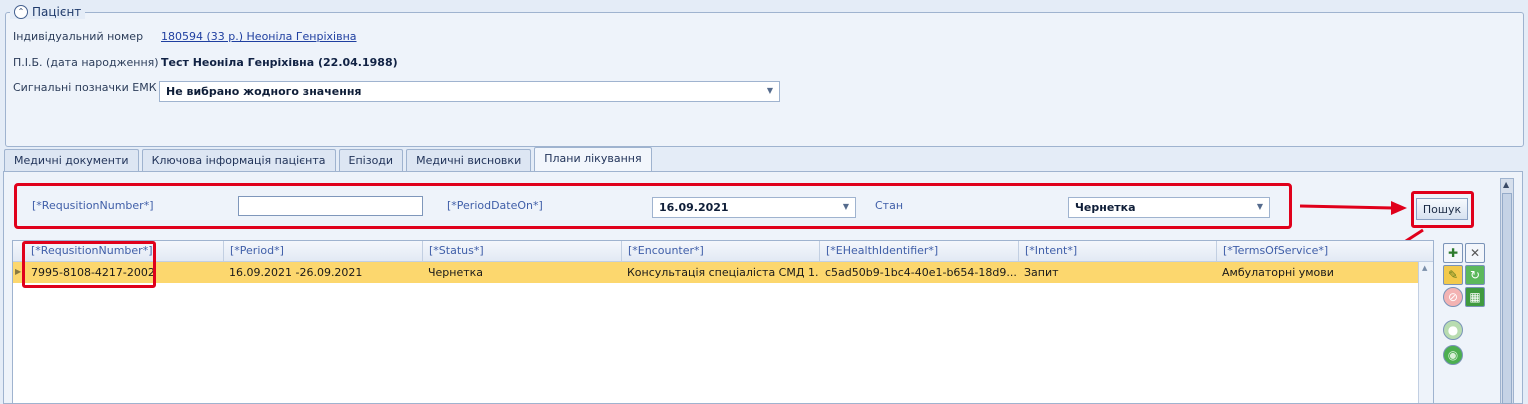 Image resolution: width=1528 pixels, height=404 pixels. I want to click on requisition-filter-input, so click(330, 206).